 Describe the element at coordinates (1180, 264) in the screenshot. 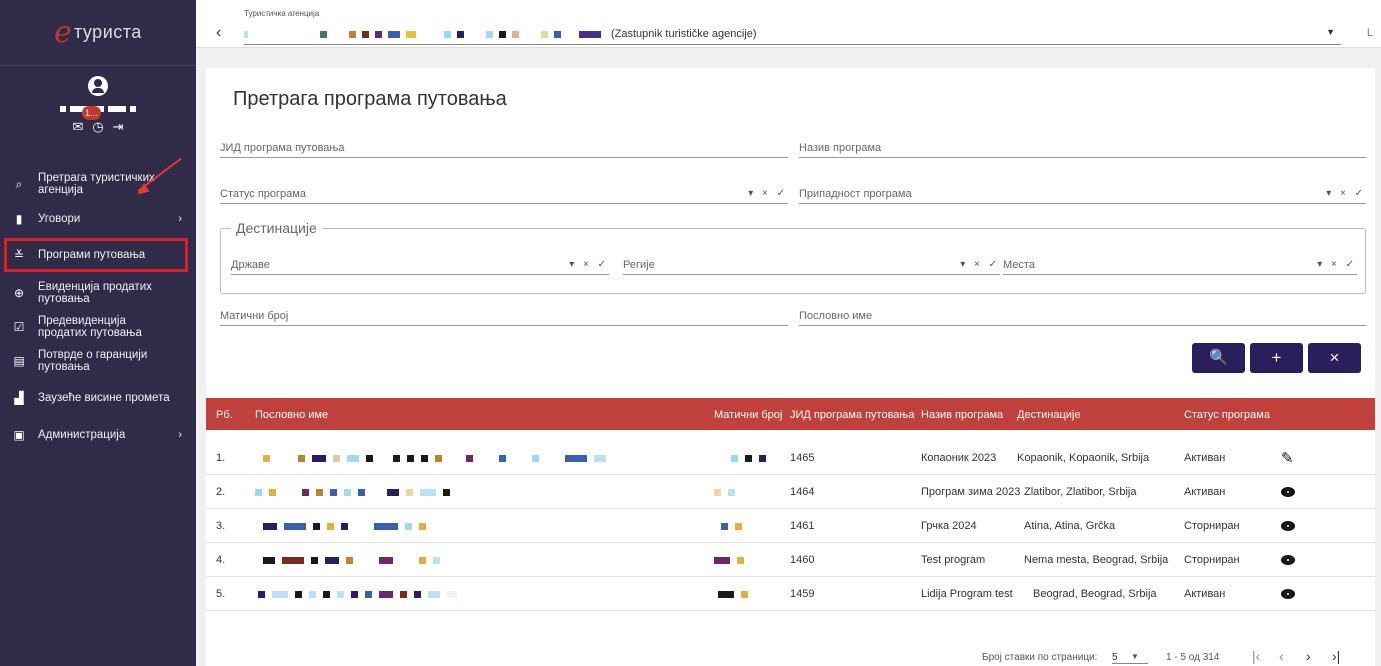

I see `places-select: Места ▾ × ✓` at that location.